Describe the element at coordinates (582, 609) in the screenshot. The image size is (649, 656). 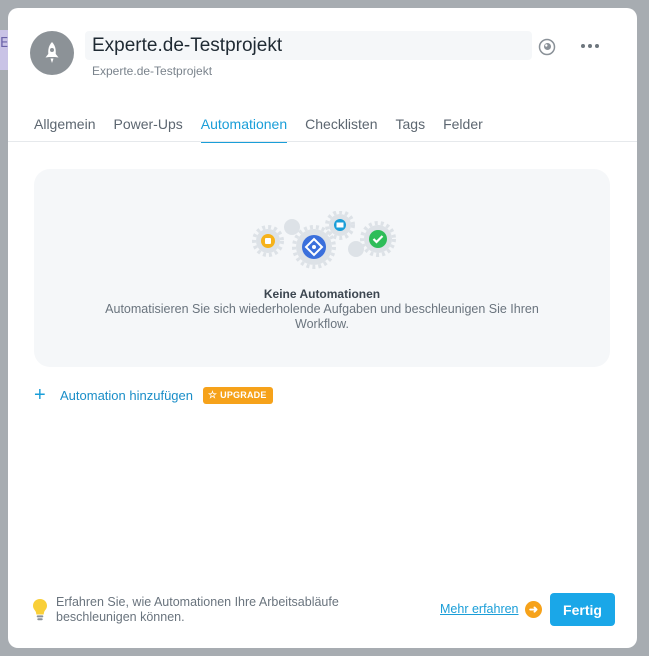
I see `done-button: Fertig` at that location.